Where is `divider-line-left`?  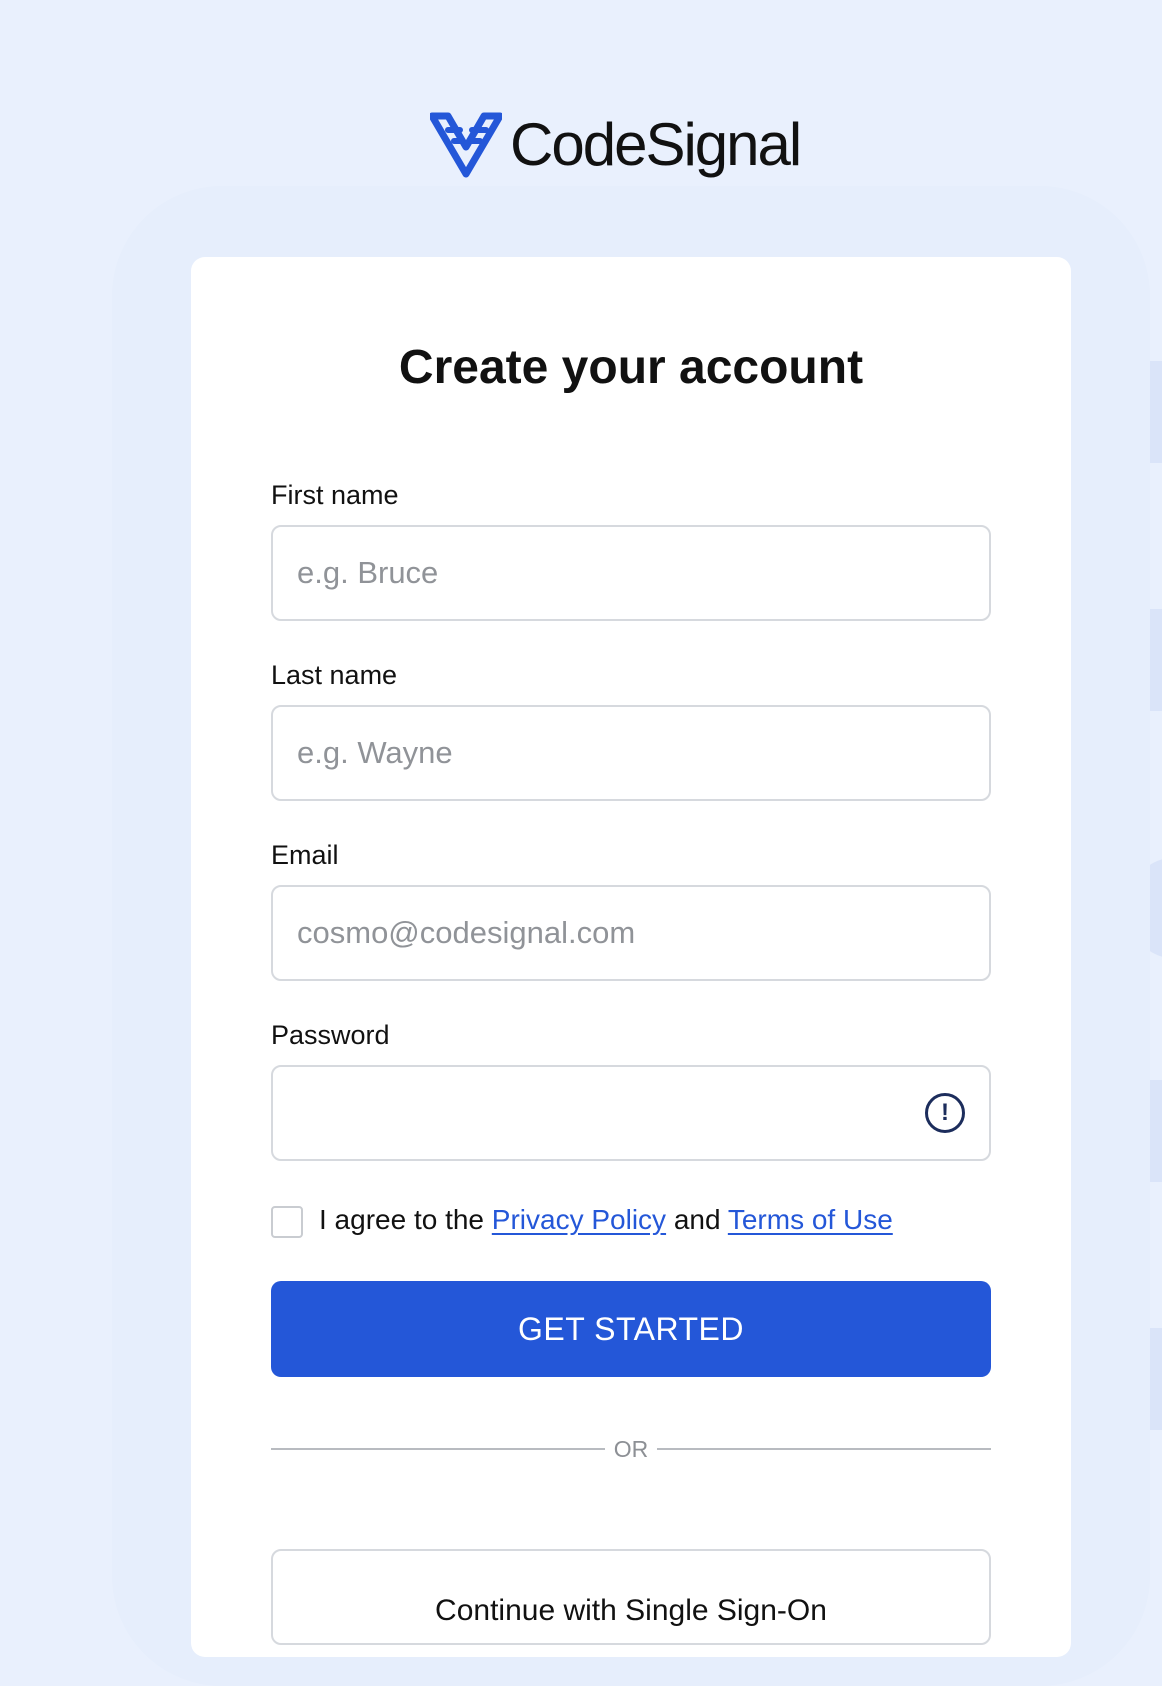 divider-line-left is located at coordinates (438, 1449).